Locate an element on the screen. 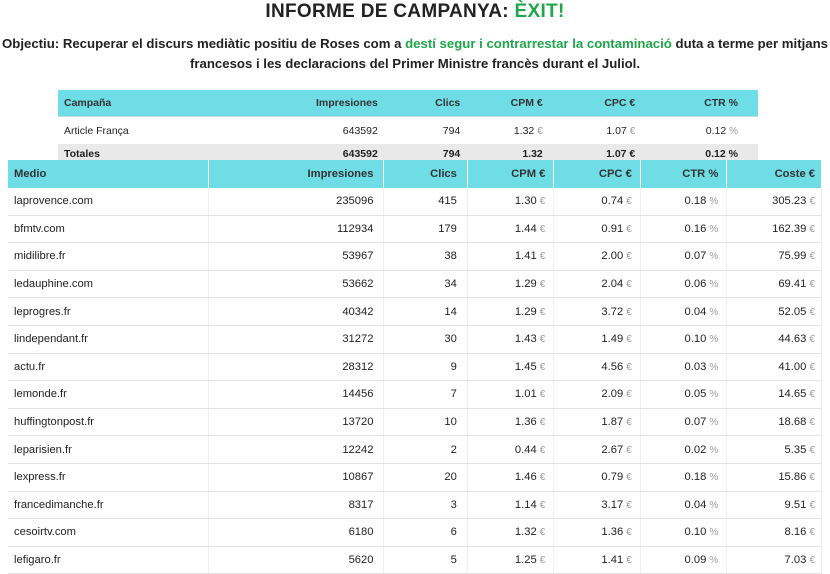 The width and height of the screenshot is (830, 574). ctr-cell-value: 0.18 is located at coordinates (695, 477).